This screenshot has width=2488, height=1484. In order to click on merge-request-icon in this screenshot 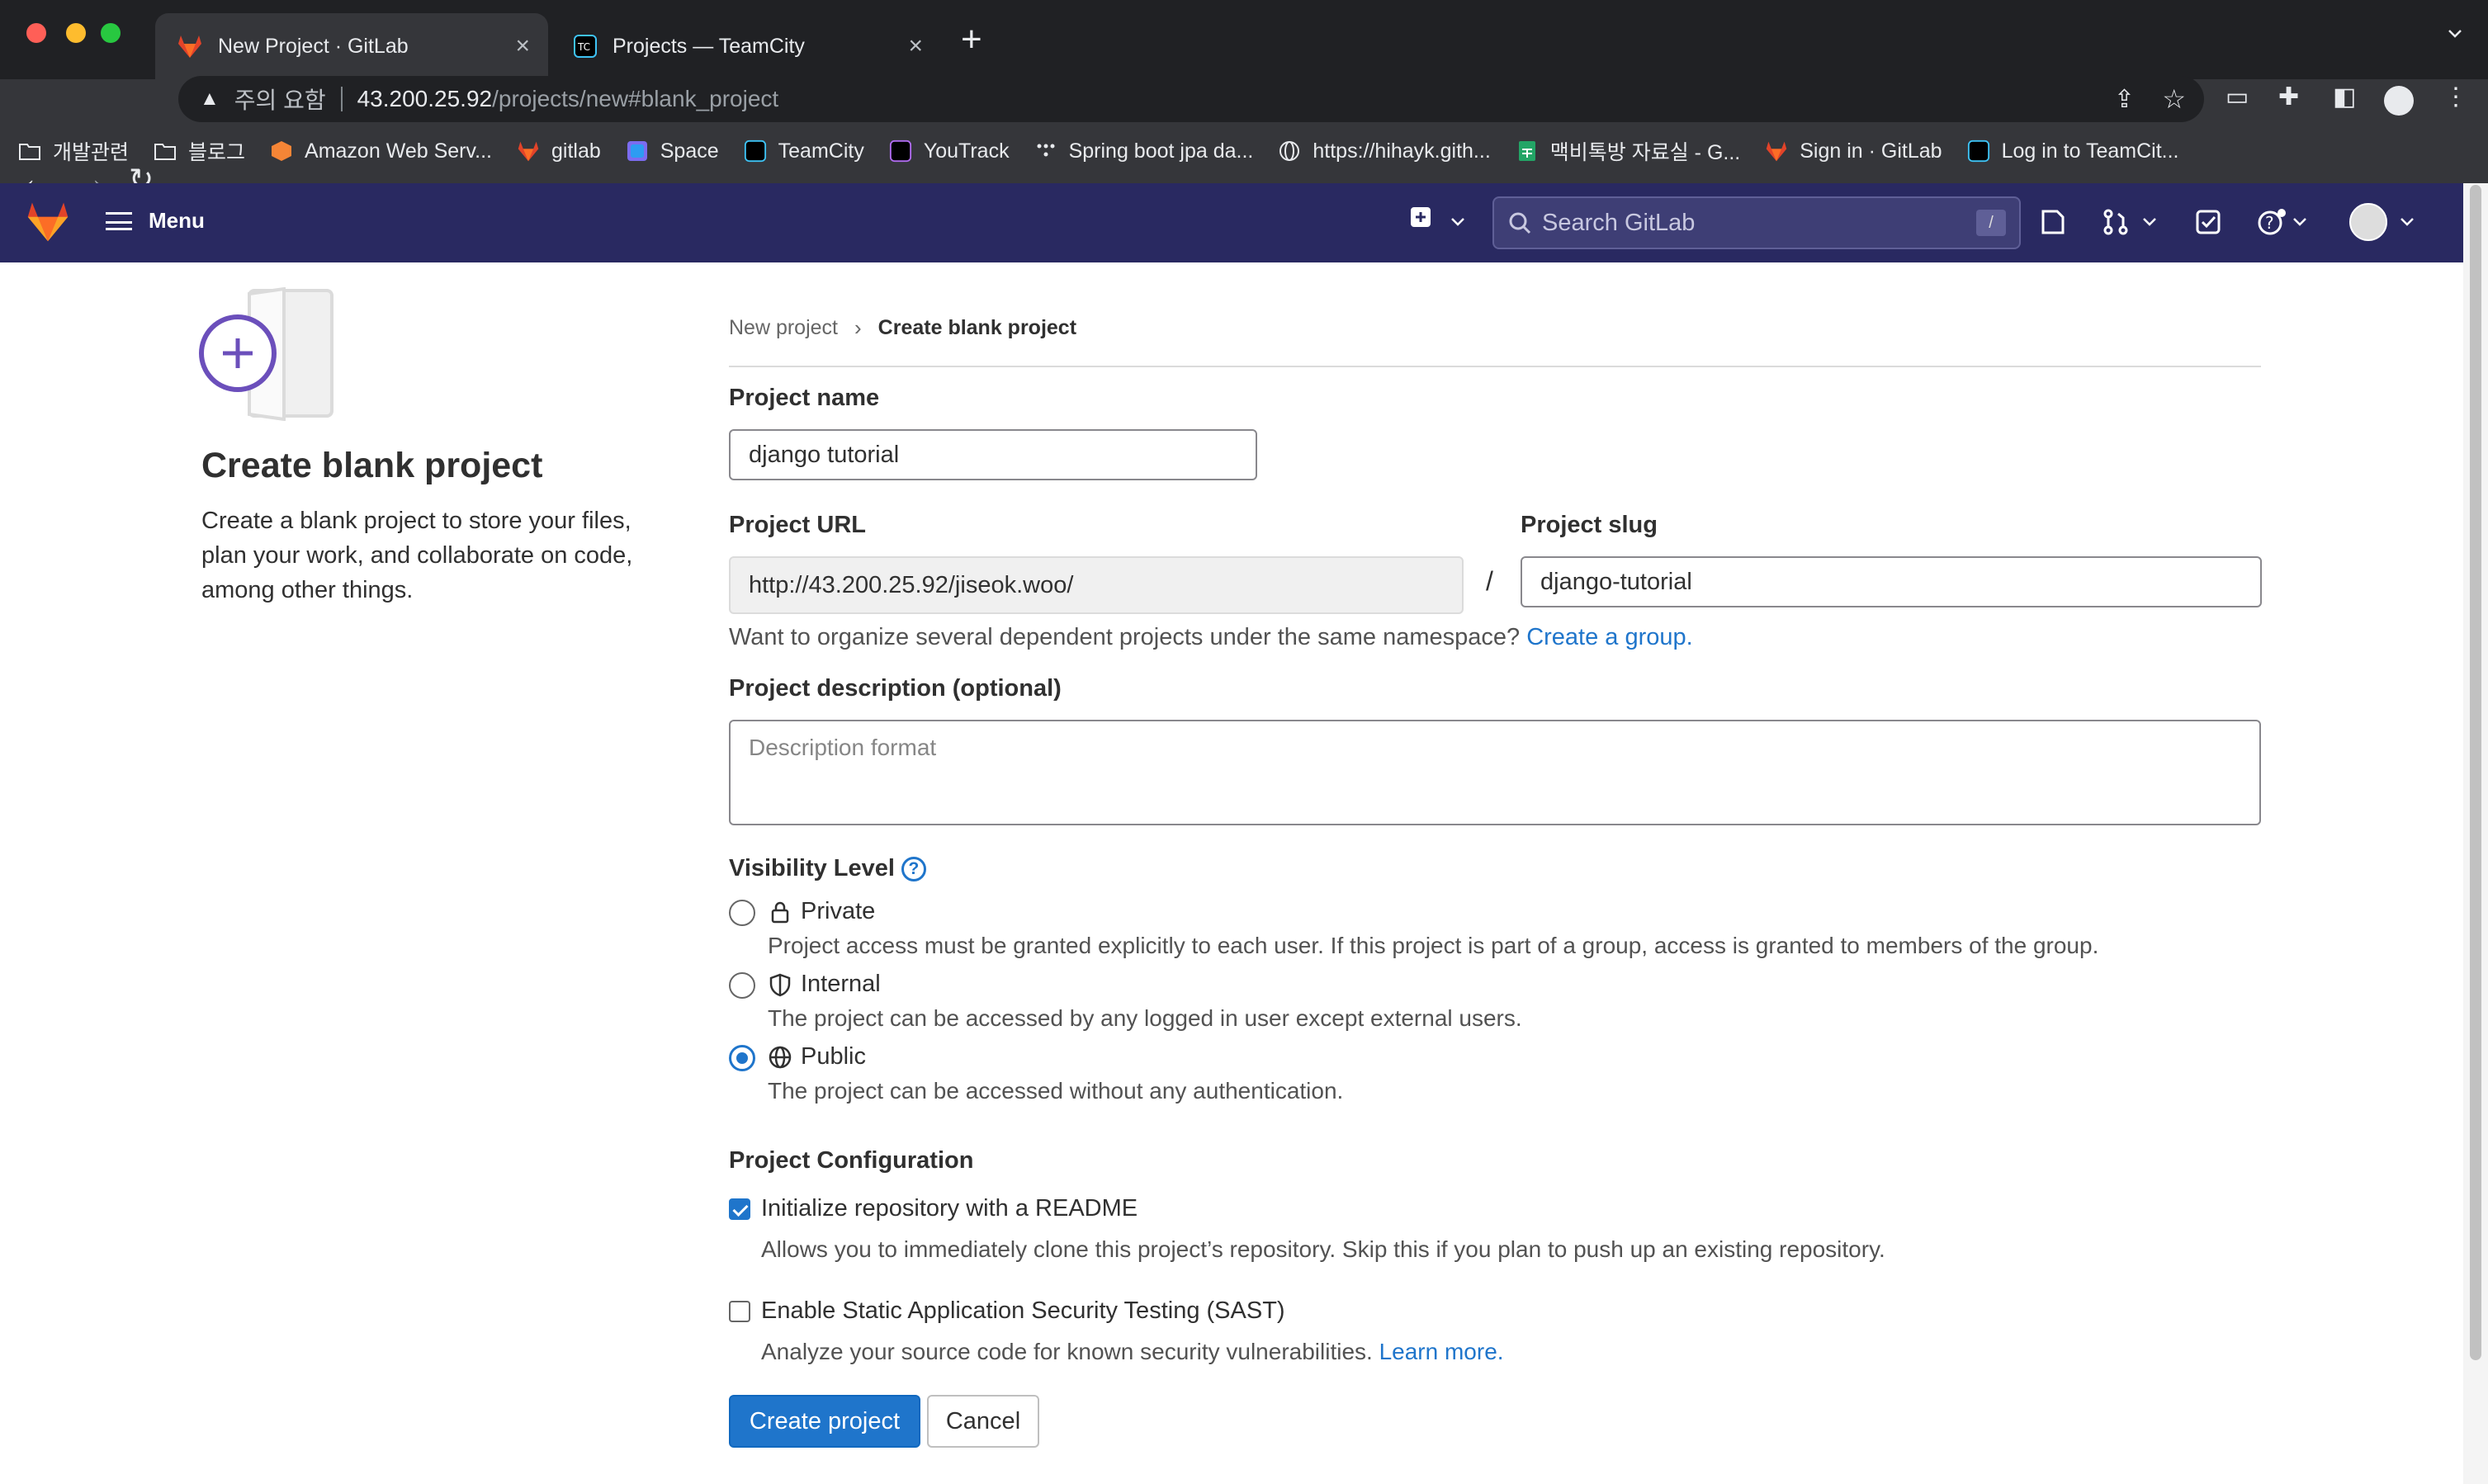, I will do `click(2116, 222)`.